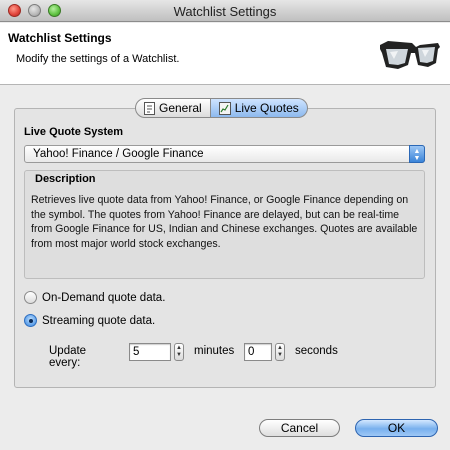 This screenshot has height=450, width=450. Describe the element at coordinates (74, 132) in the screenshot. I see `live-quote-system-label: Live Quote System` at that location.